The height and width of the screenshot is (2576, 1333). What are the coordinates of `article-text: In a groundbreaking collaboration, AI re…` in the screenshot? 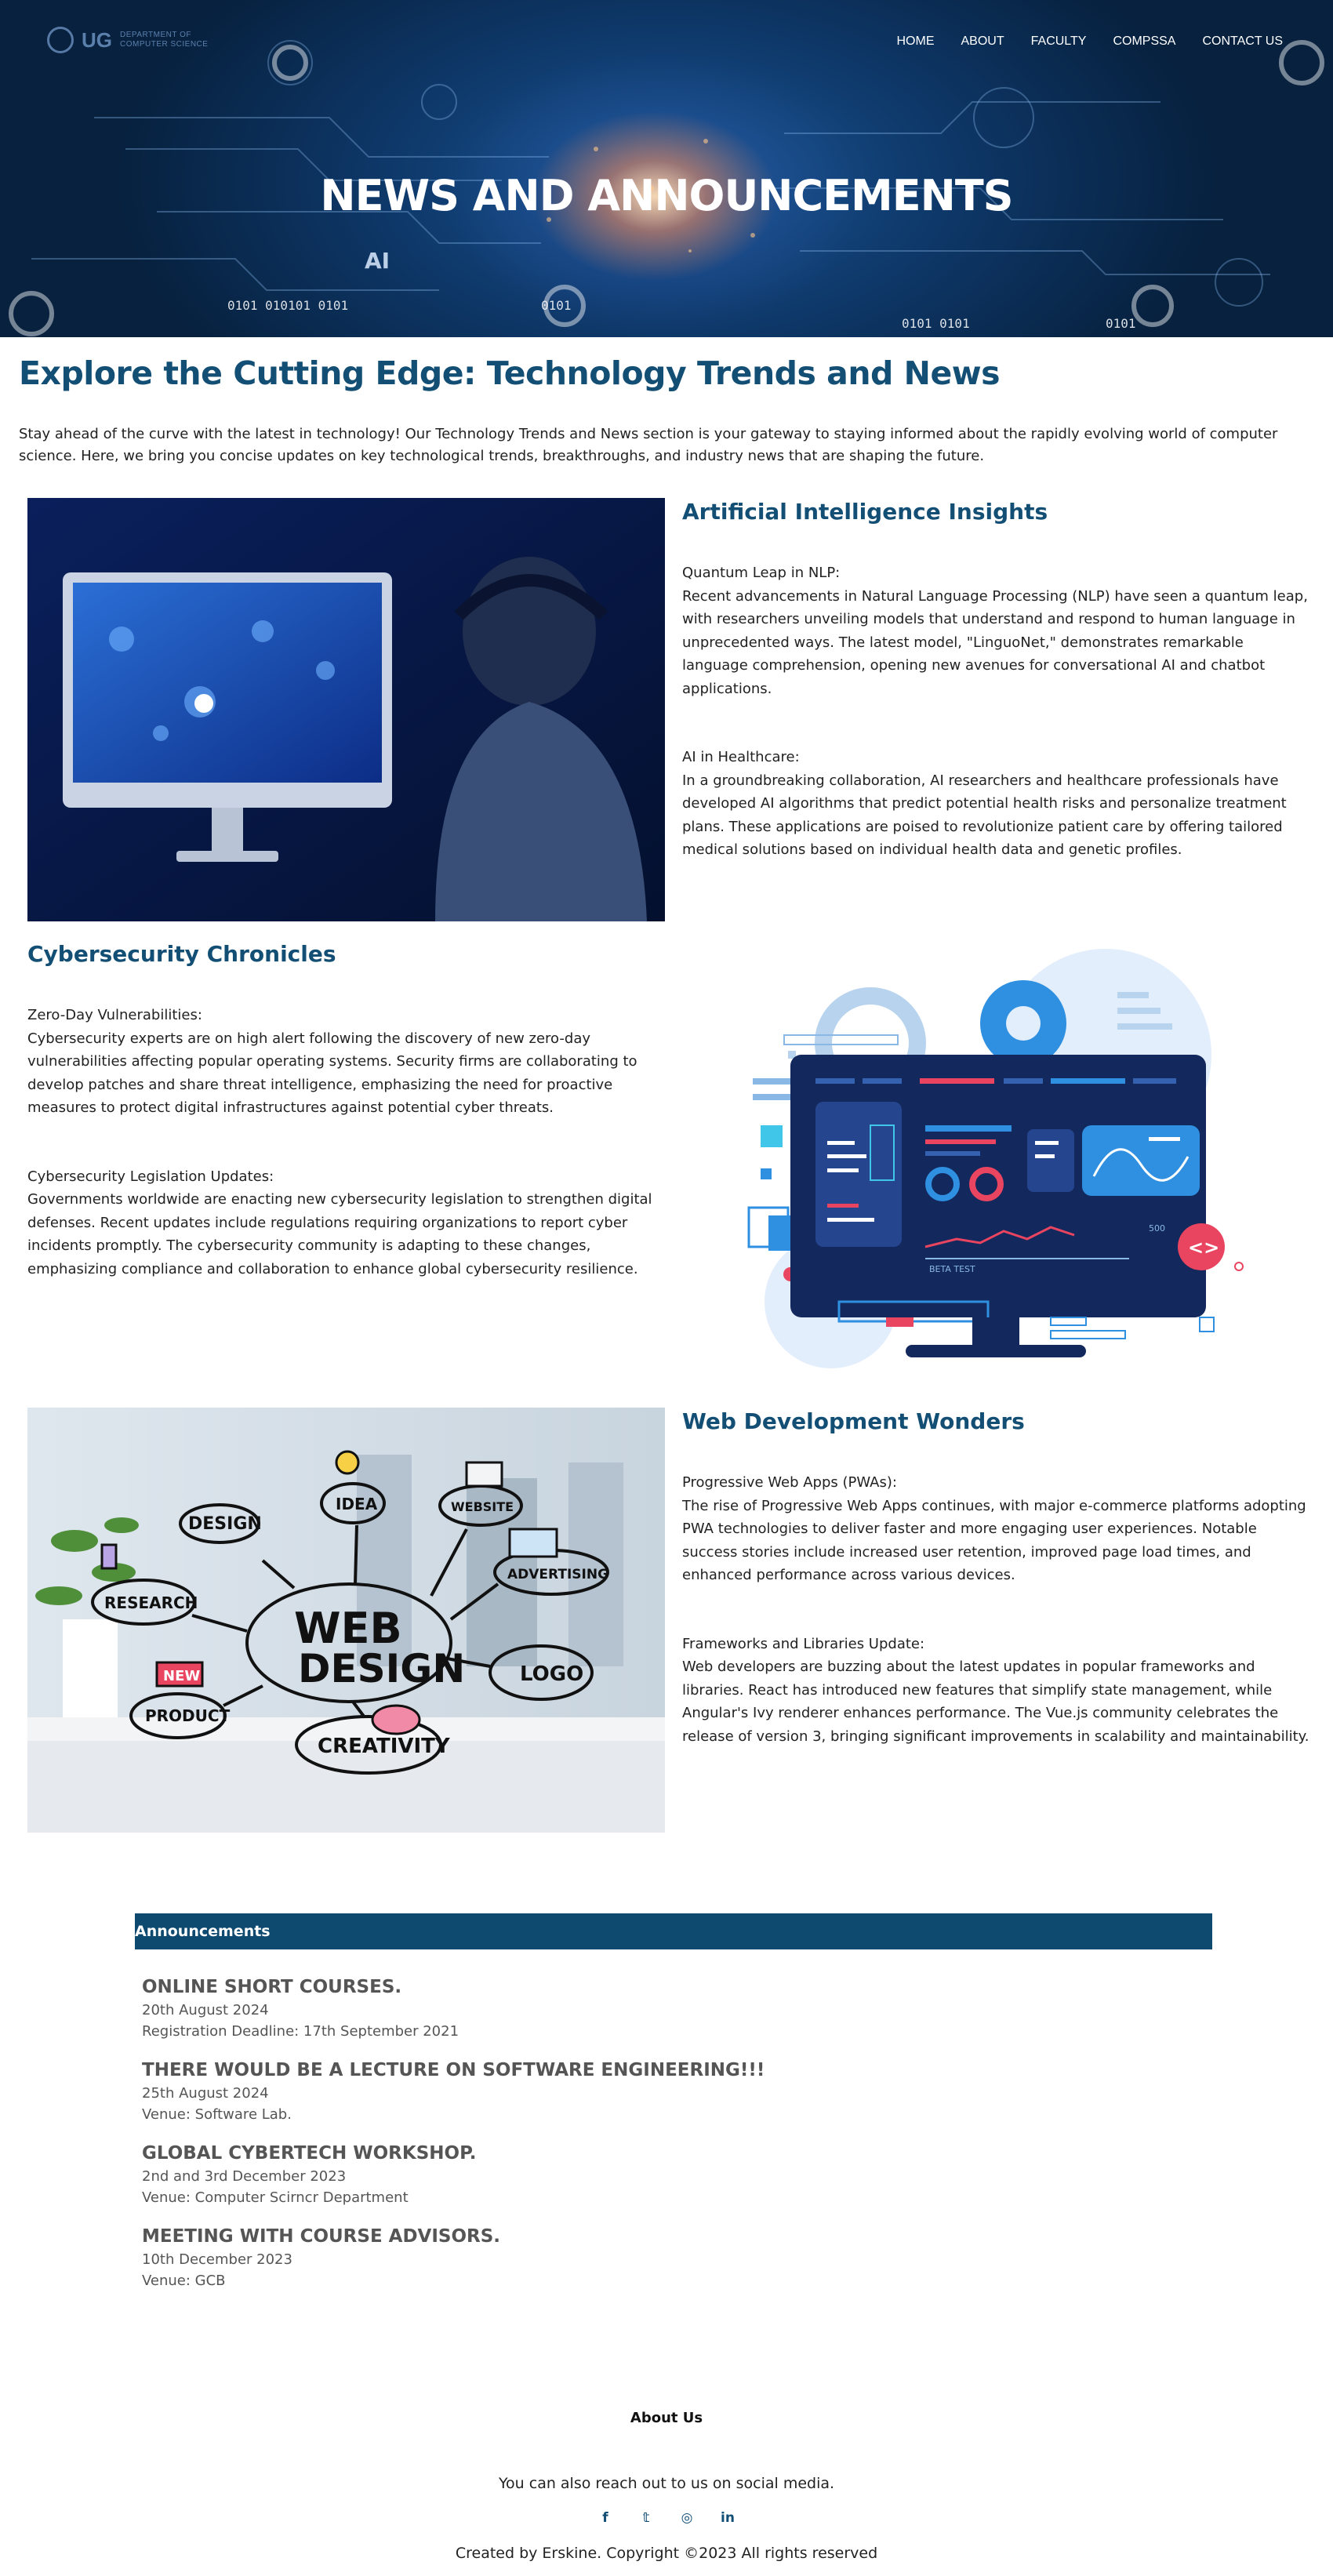 It's located at (985, 815).